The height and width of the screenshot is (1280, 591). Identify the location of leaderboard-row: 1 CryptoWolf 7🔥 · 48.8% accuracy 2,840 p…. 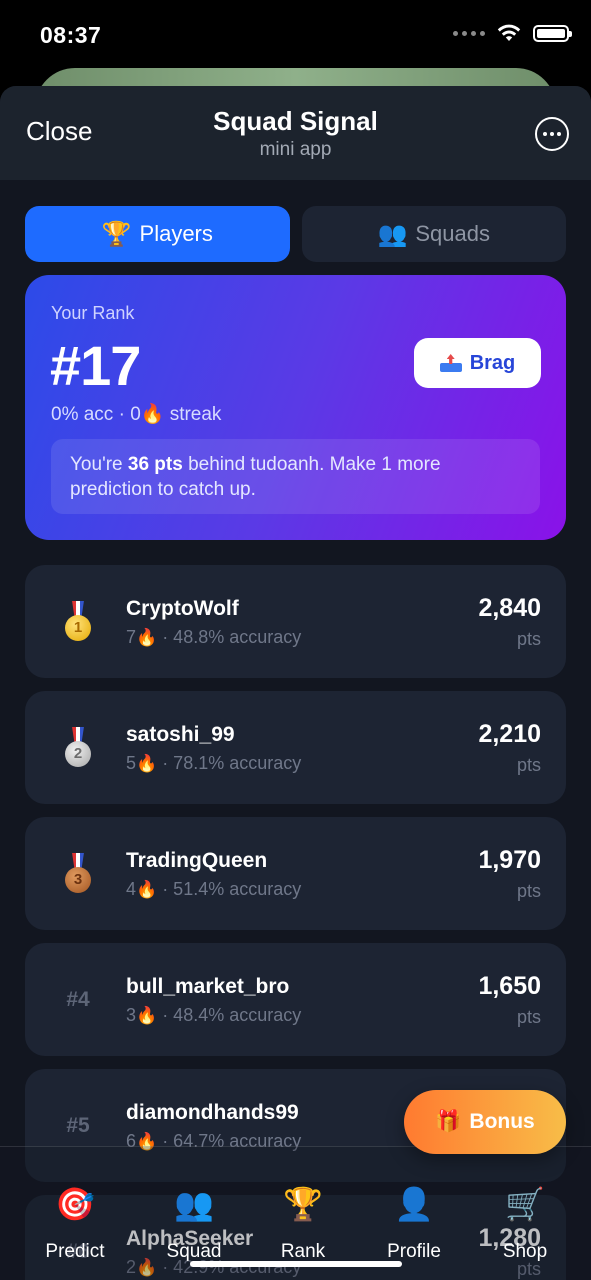
(295, 621).